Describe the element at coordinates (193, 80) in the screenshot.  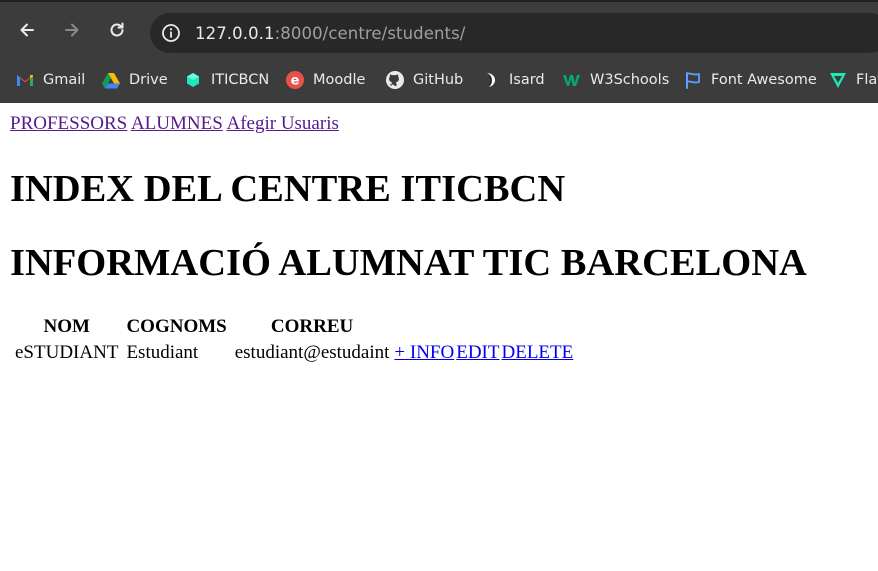
I see `iticbcn-icon` at that location.